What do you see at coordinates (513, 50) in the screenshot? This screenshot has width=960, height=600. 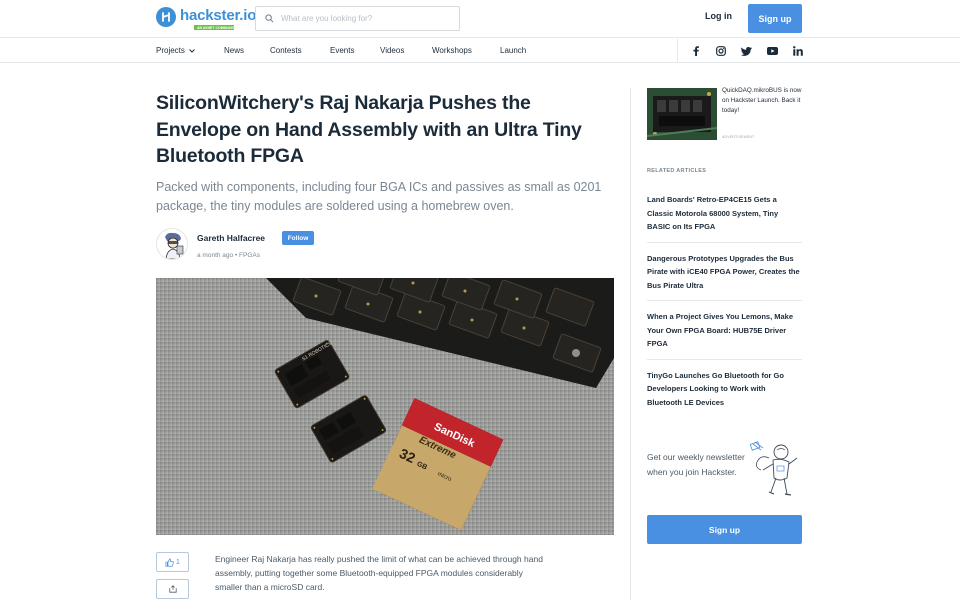 I see `nav-item-launch: Launch` at bounding box center [513, 50].